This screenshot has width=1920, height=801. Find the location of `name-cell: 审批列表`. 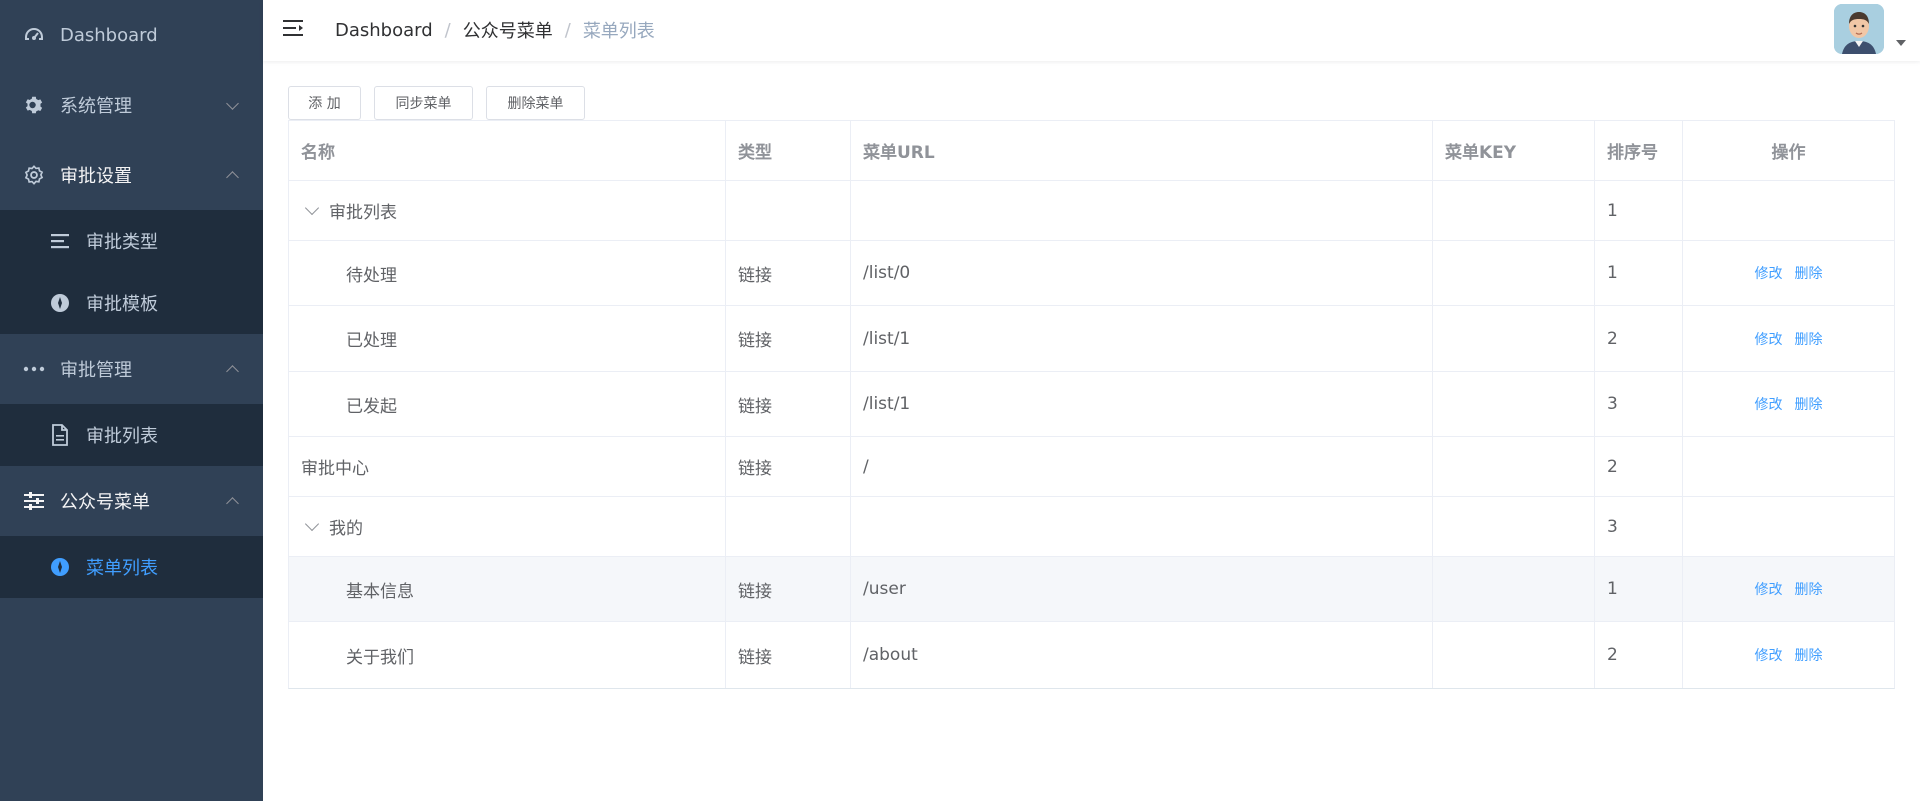

name-cell: 审批列表 is located at coordinates (507, 210).